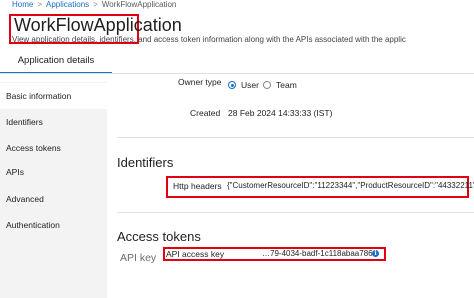  I want to click on identifiers-heading: Identifiers, so click(145, 162).